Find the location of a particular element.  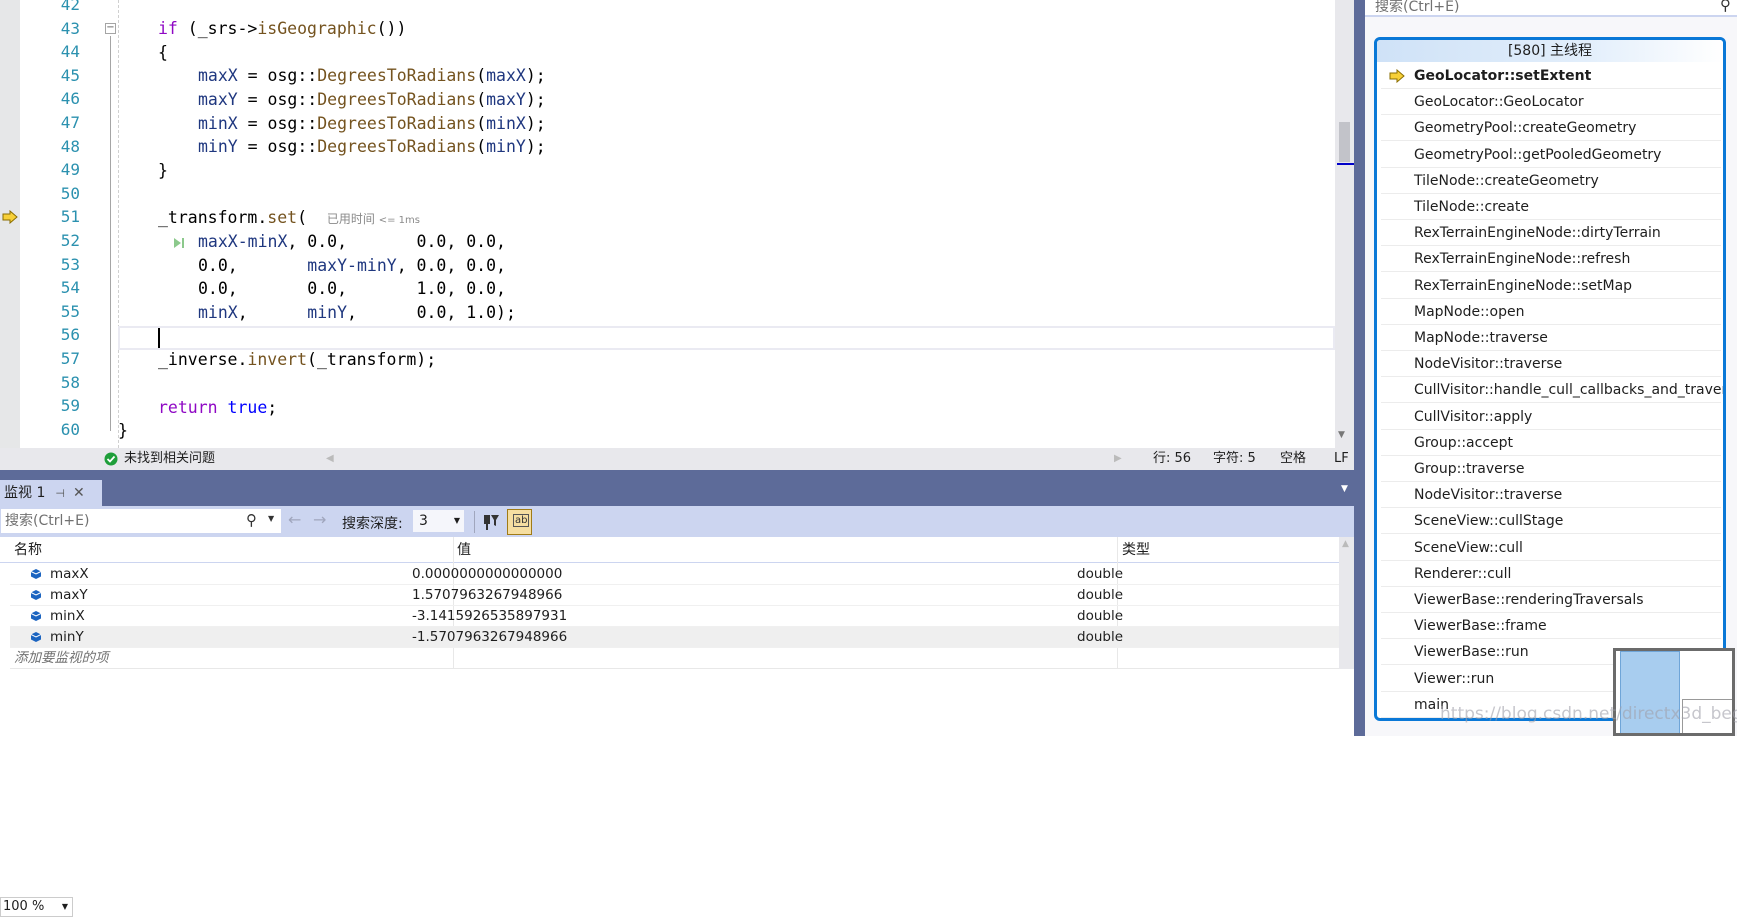

stack-frame: TileNode::createGeometry is located at coordinates (1551, 181).